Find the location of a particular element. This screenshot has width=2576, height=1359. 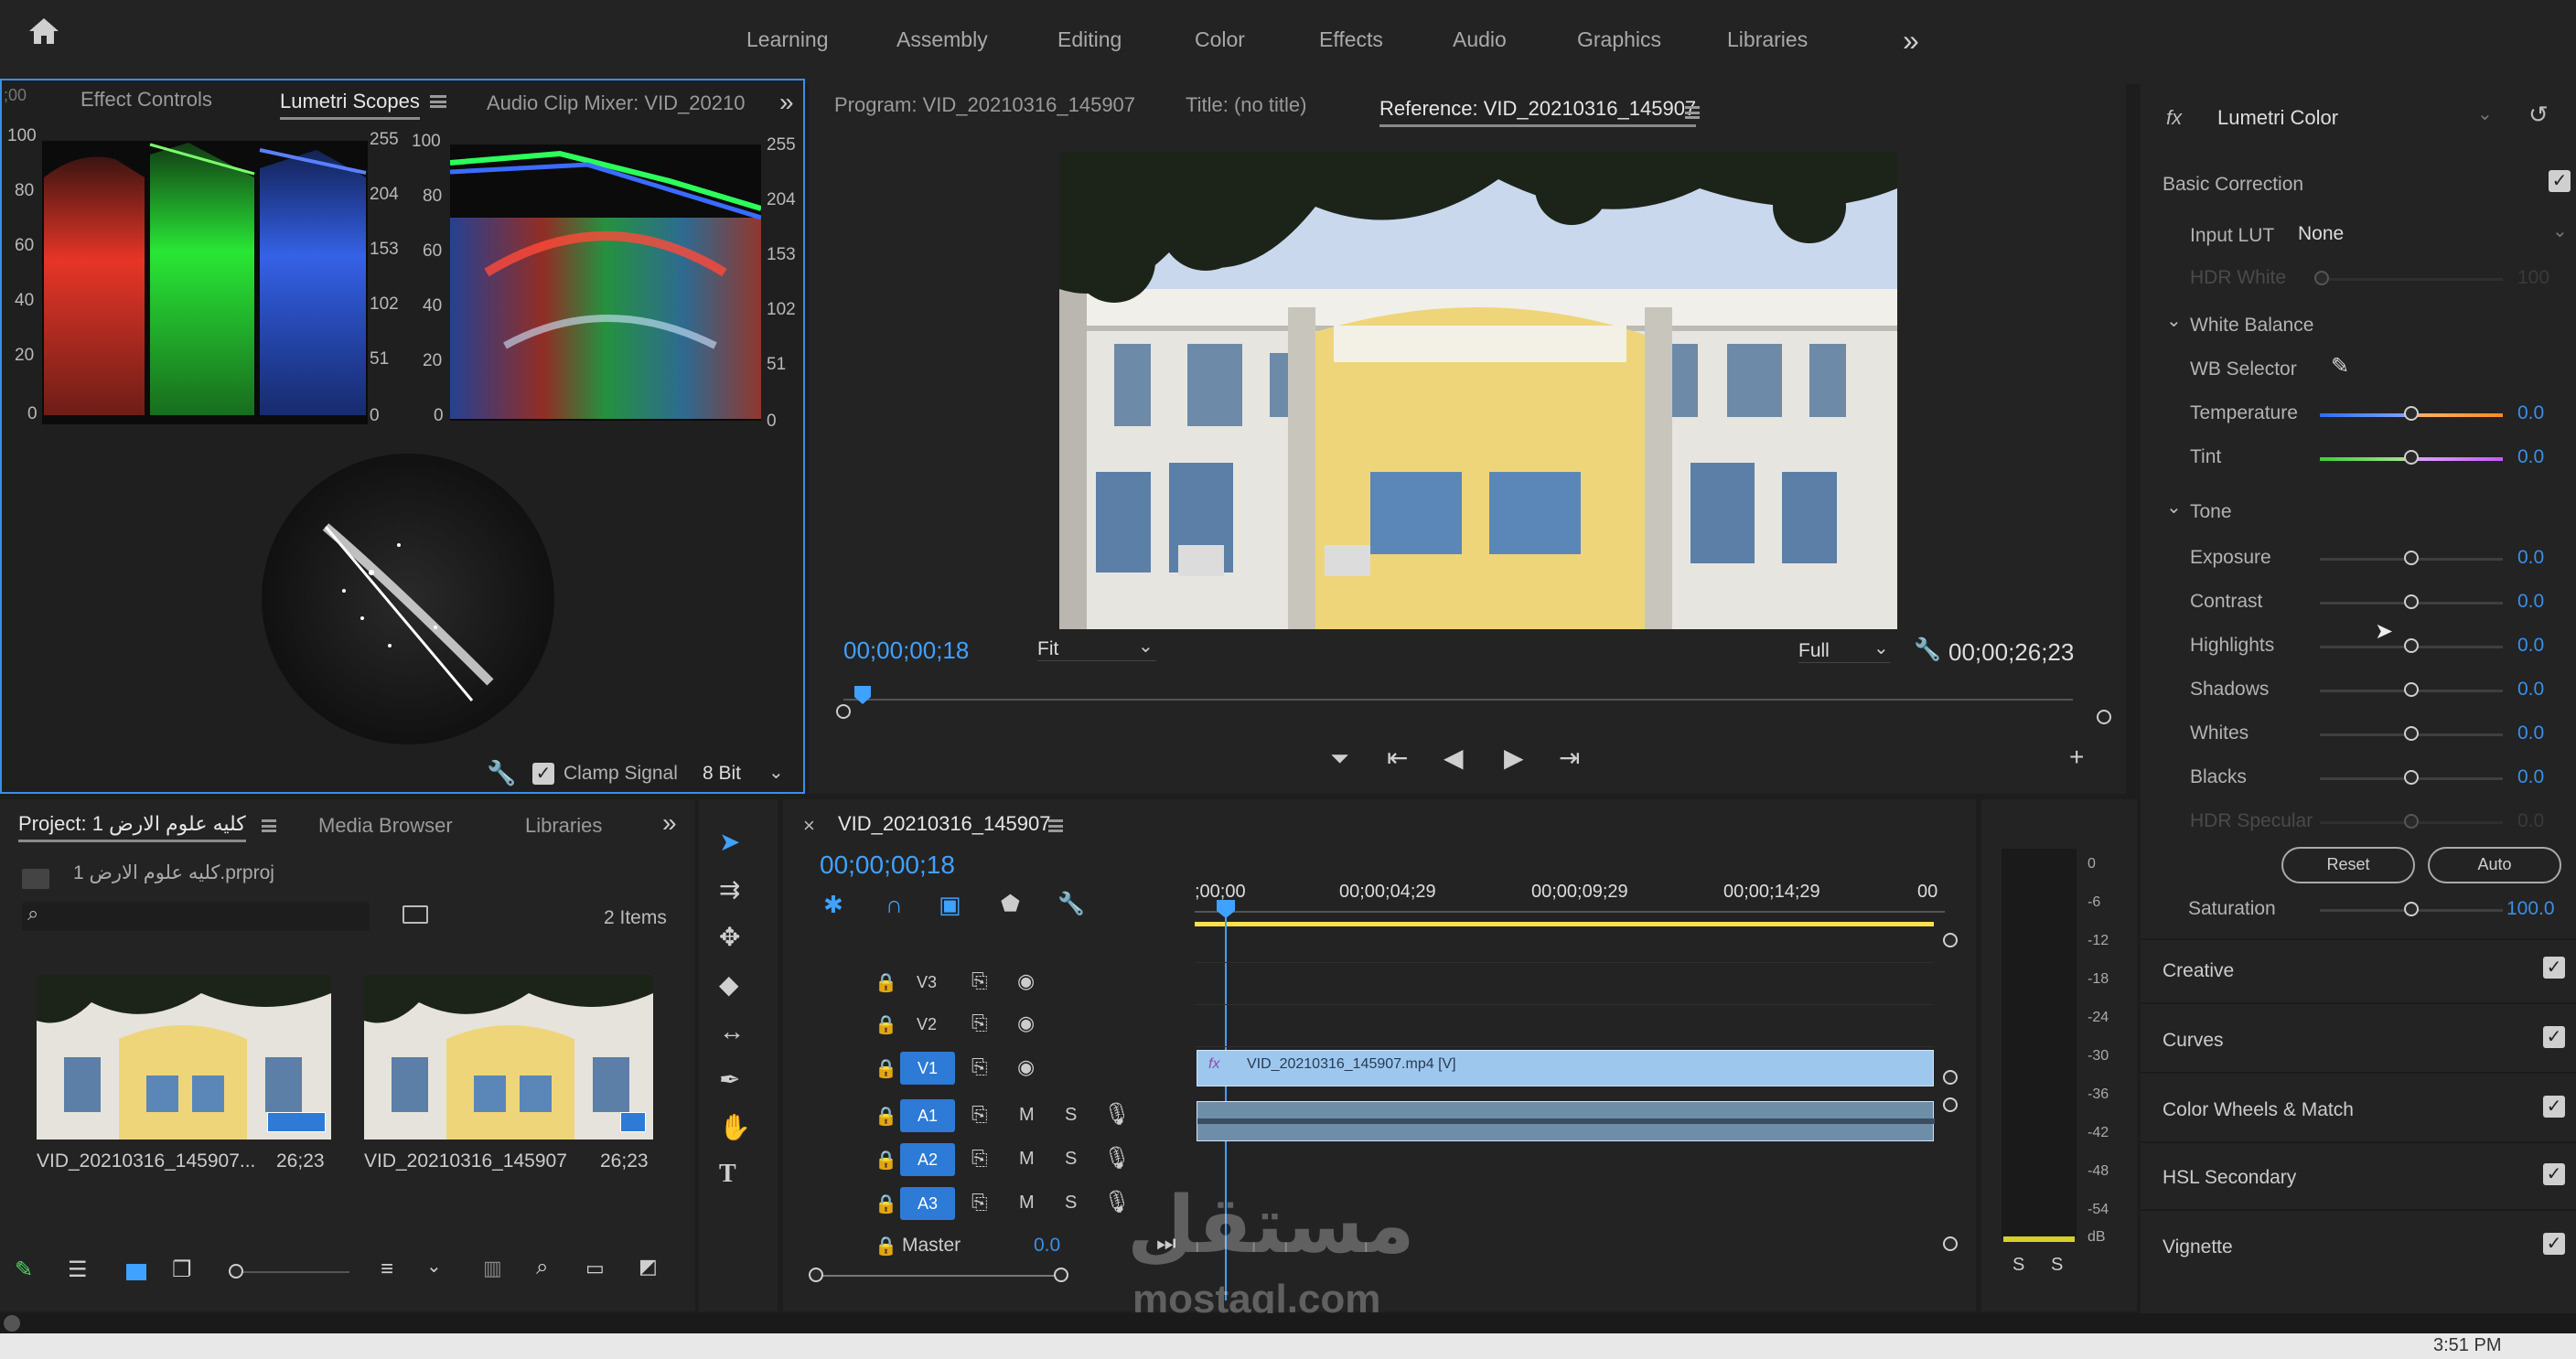

work-area-bar is located at coordinates (1565, 924).